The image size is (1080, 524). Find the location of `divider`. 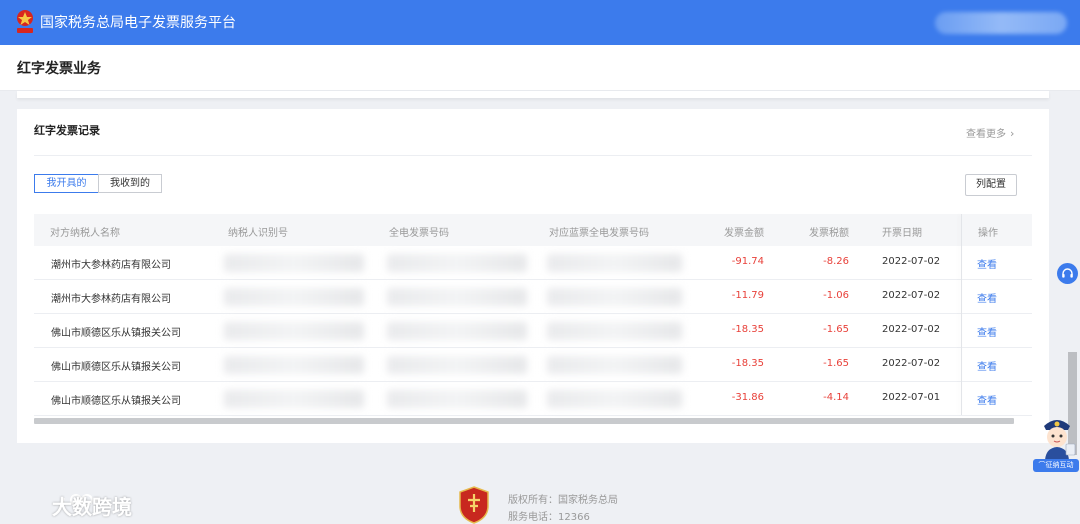

divider is located at coordinates (533, 155).